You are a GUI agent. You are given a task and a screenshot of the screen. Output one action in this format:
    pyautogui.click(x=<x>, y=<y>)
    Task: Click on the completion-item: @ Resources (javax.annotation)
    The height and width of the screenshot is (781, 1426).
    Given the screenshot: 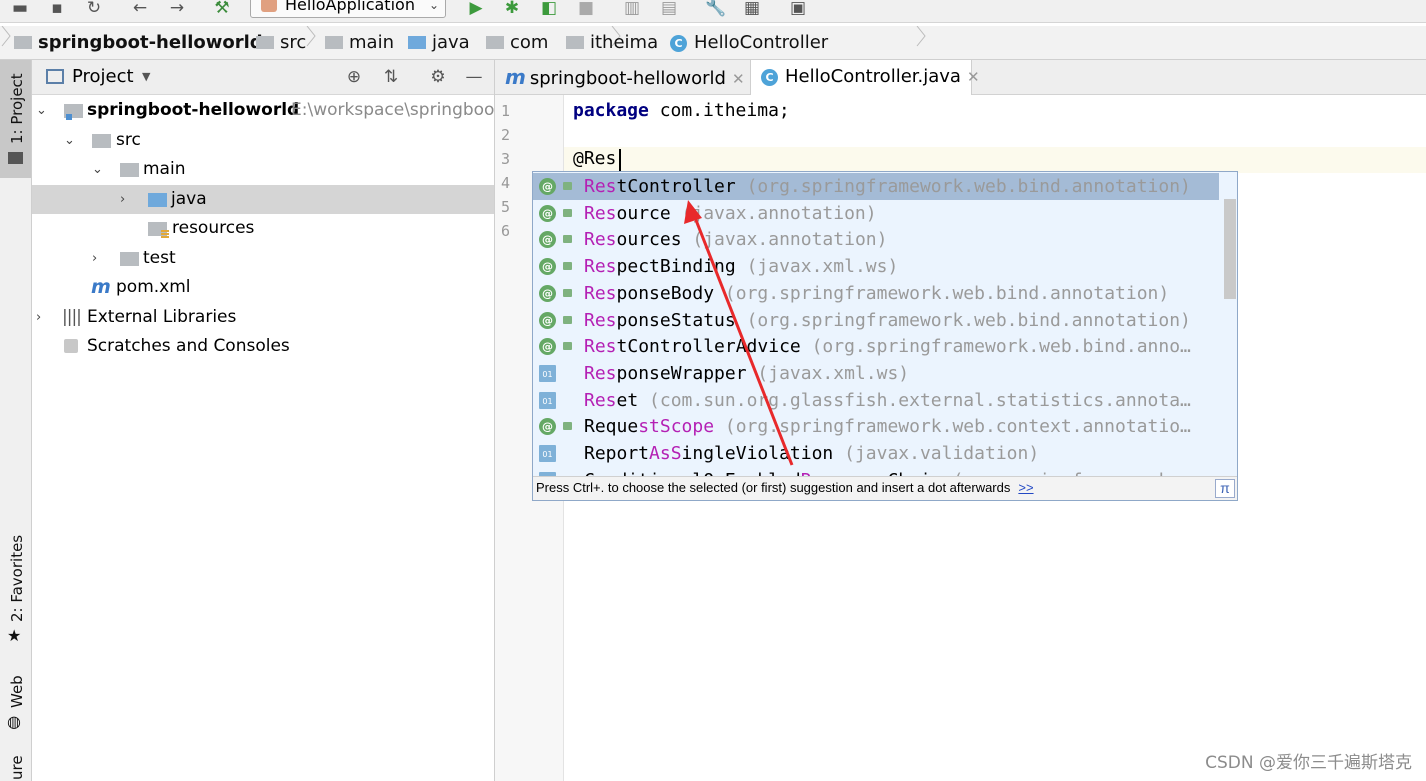 What is the action you would take?
    pyautogui.click(x=876, y=239)
    